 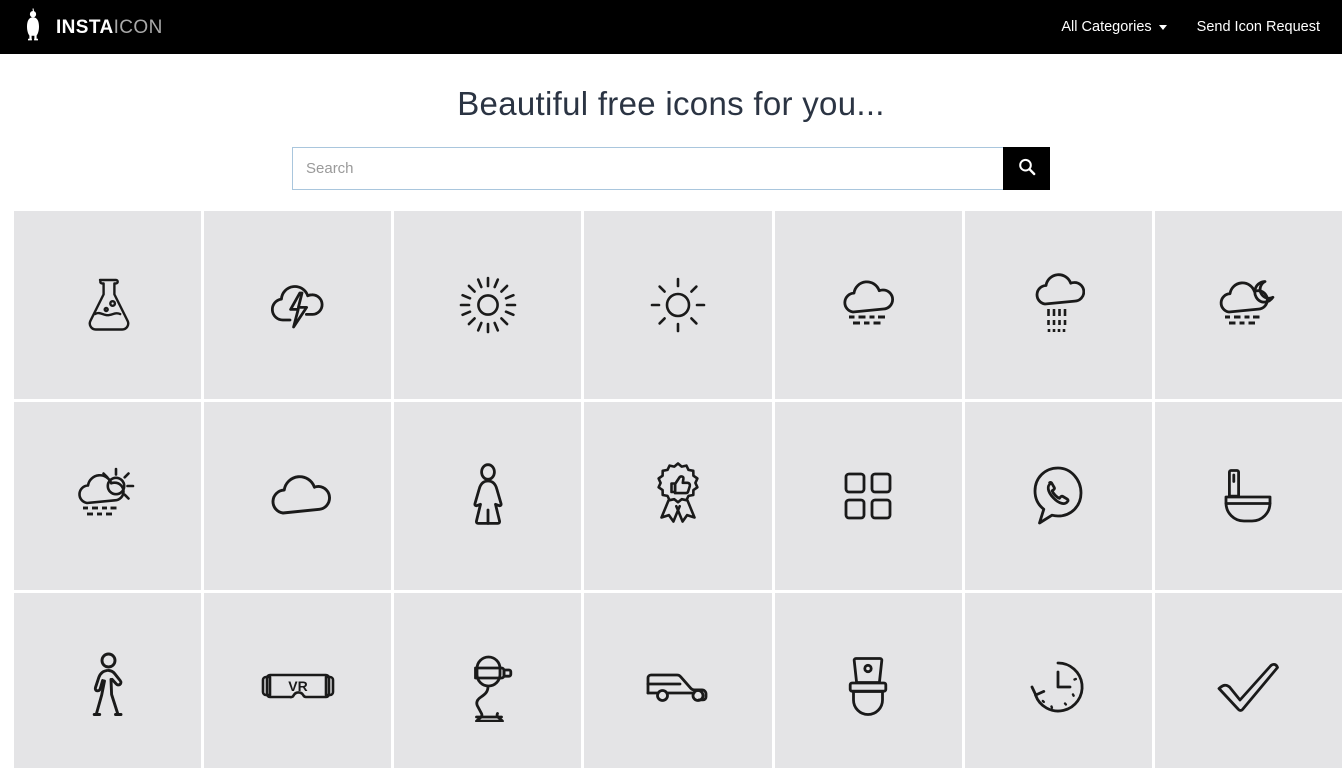 I want to click on person-figure-icon, so click(x=33, y=27).